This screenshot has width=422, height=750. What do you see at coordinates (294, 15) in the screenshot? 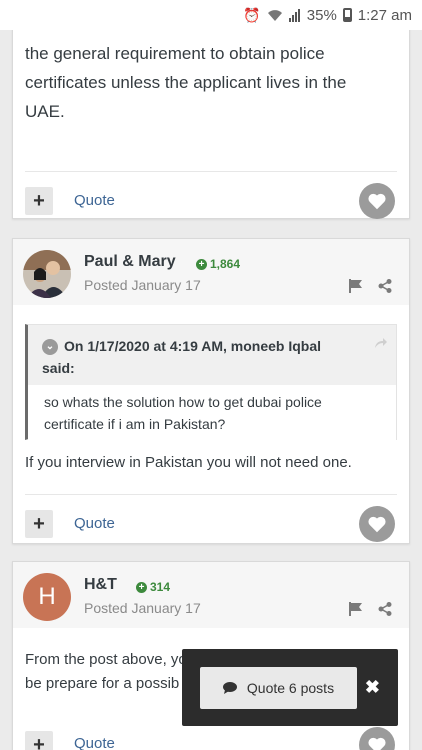
I see `signal-icon` at bounding box center [294, 15].